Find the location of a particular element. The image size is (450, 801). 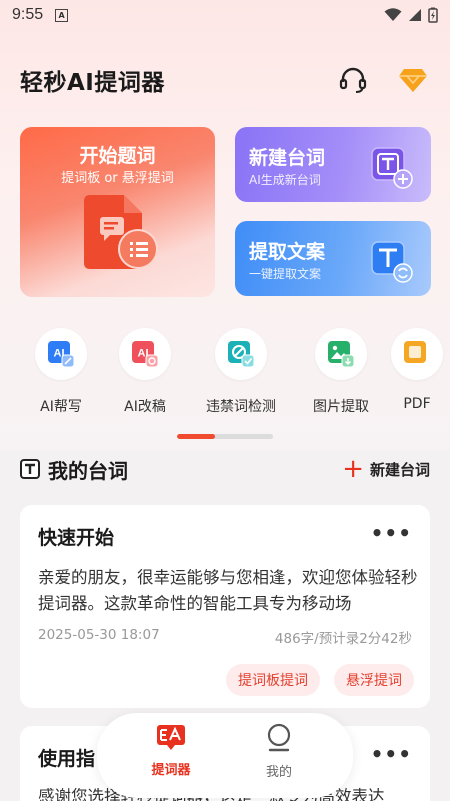

tab-label: 我的 is located at coordinates (278, 772).